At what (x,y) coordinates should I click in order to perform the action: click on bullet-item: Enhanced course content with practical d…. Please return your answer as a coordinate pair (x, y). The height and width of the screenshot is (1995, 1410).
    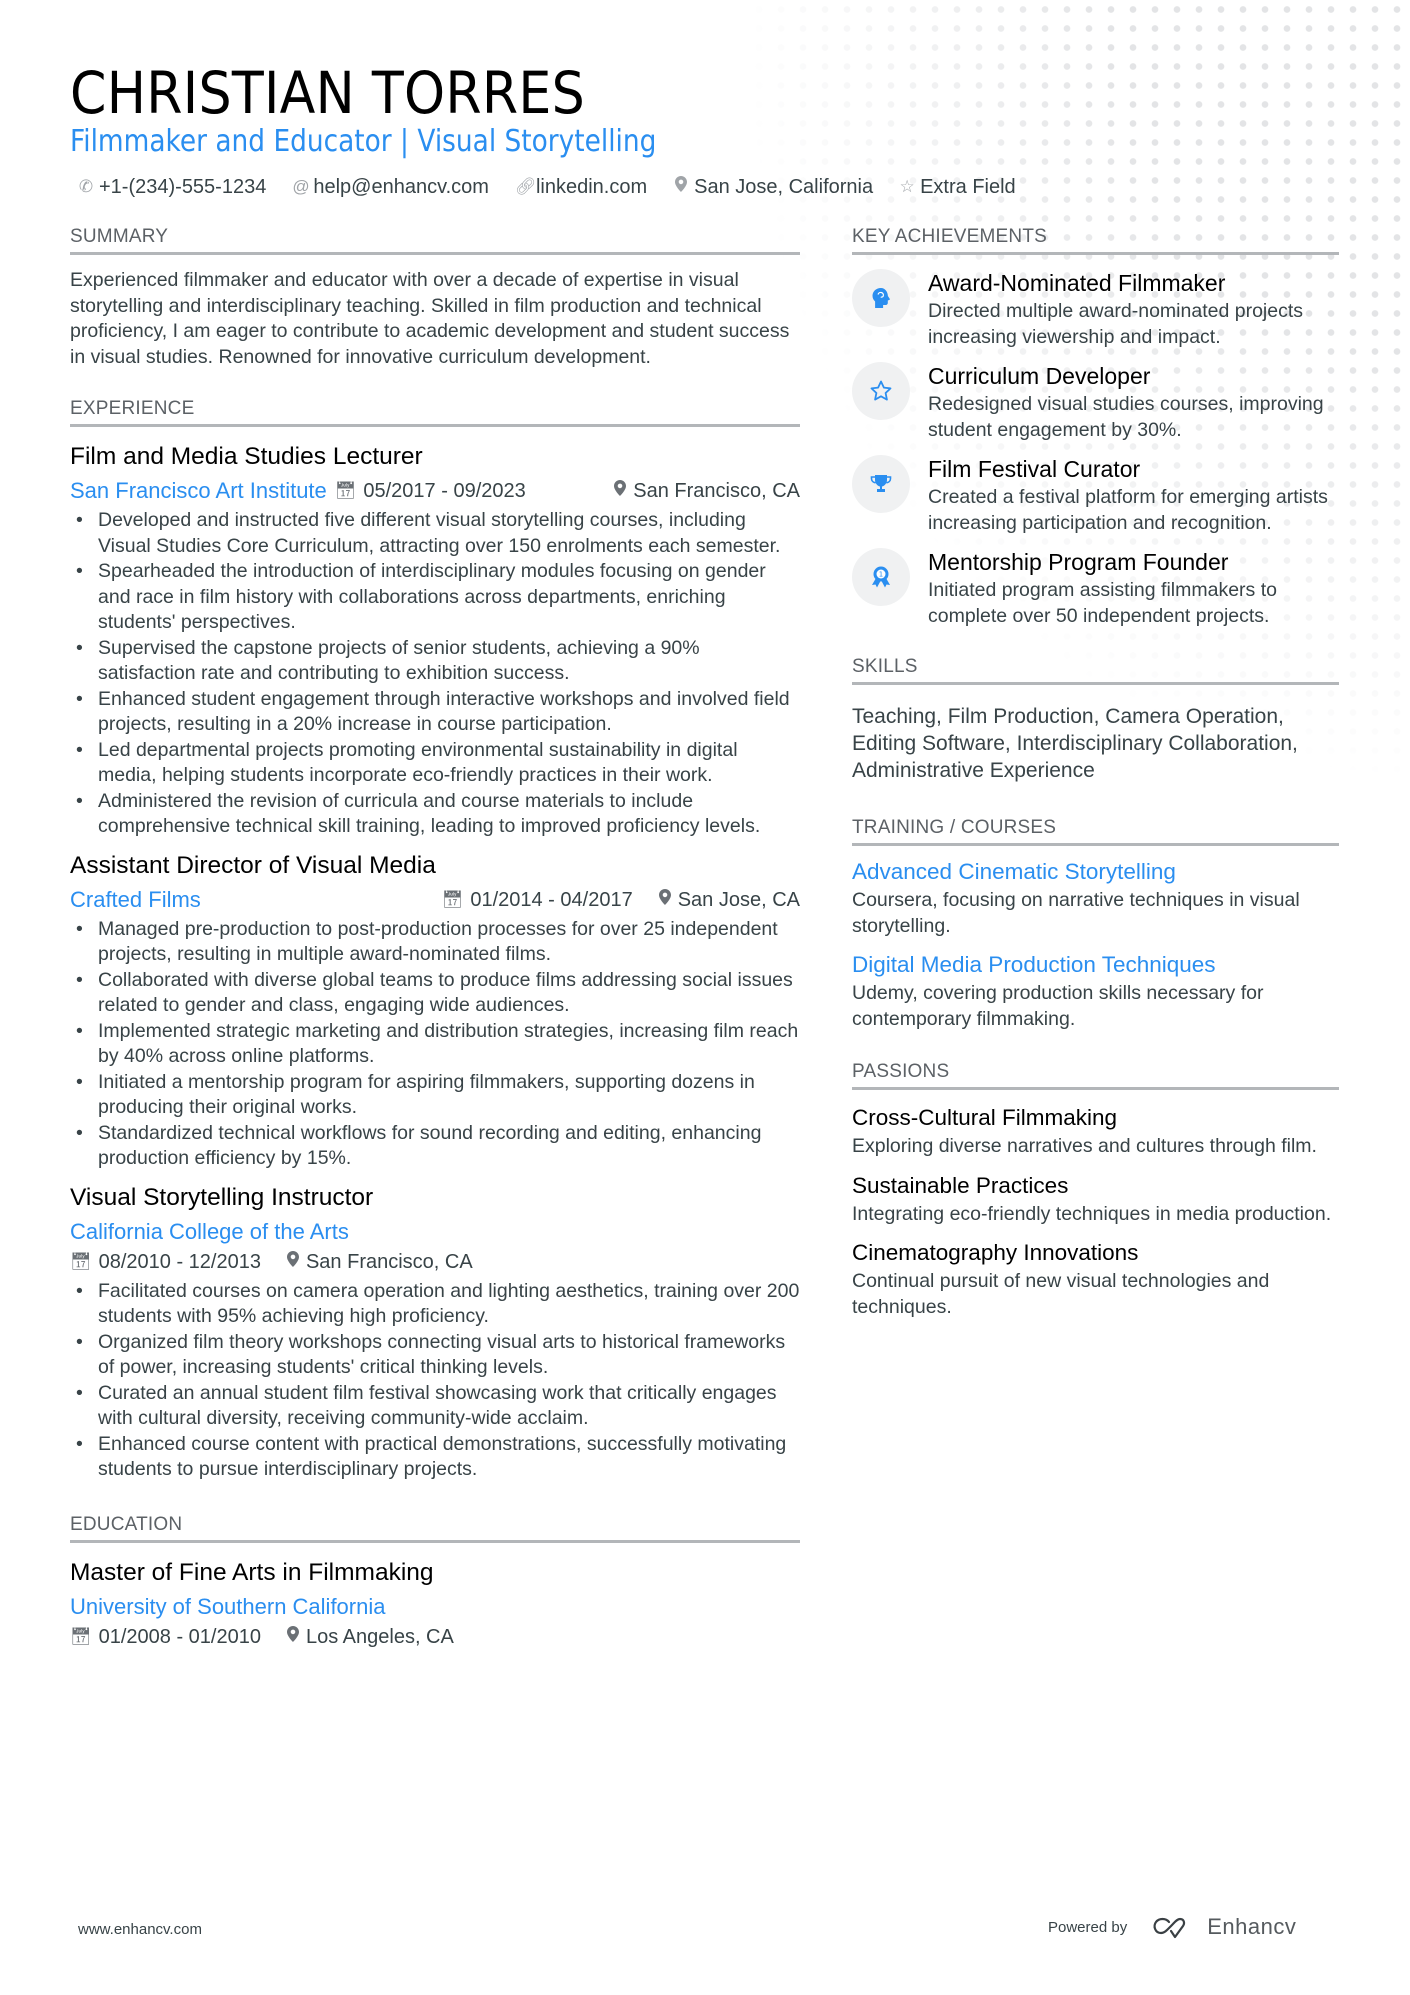
    Looking at the image, I should click on (438, 1457).